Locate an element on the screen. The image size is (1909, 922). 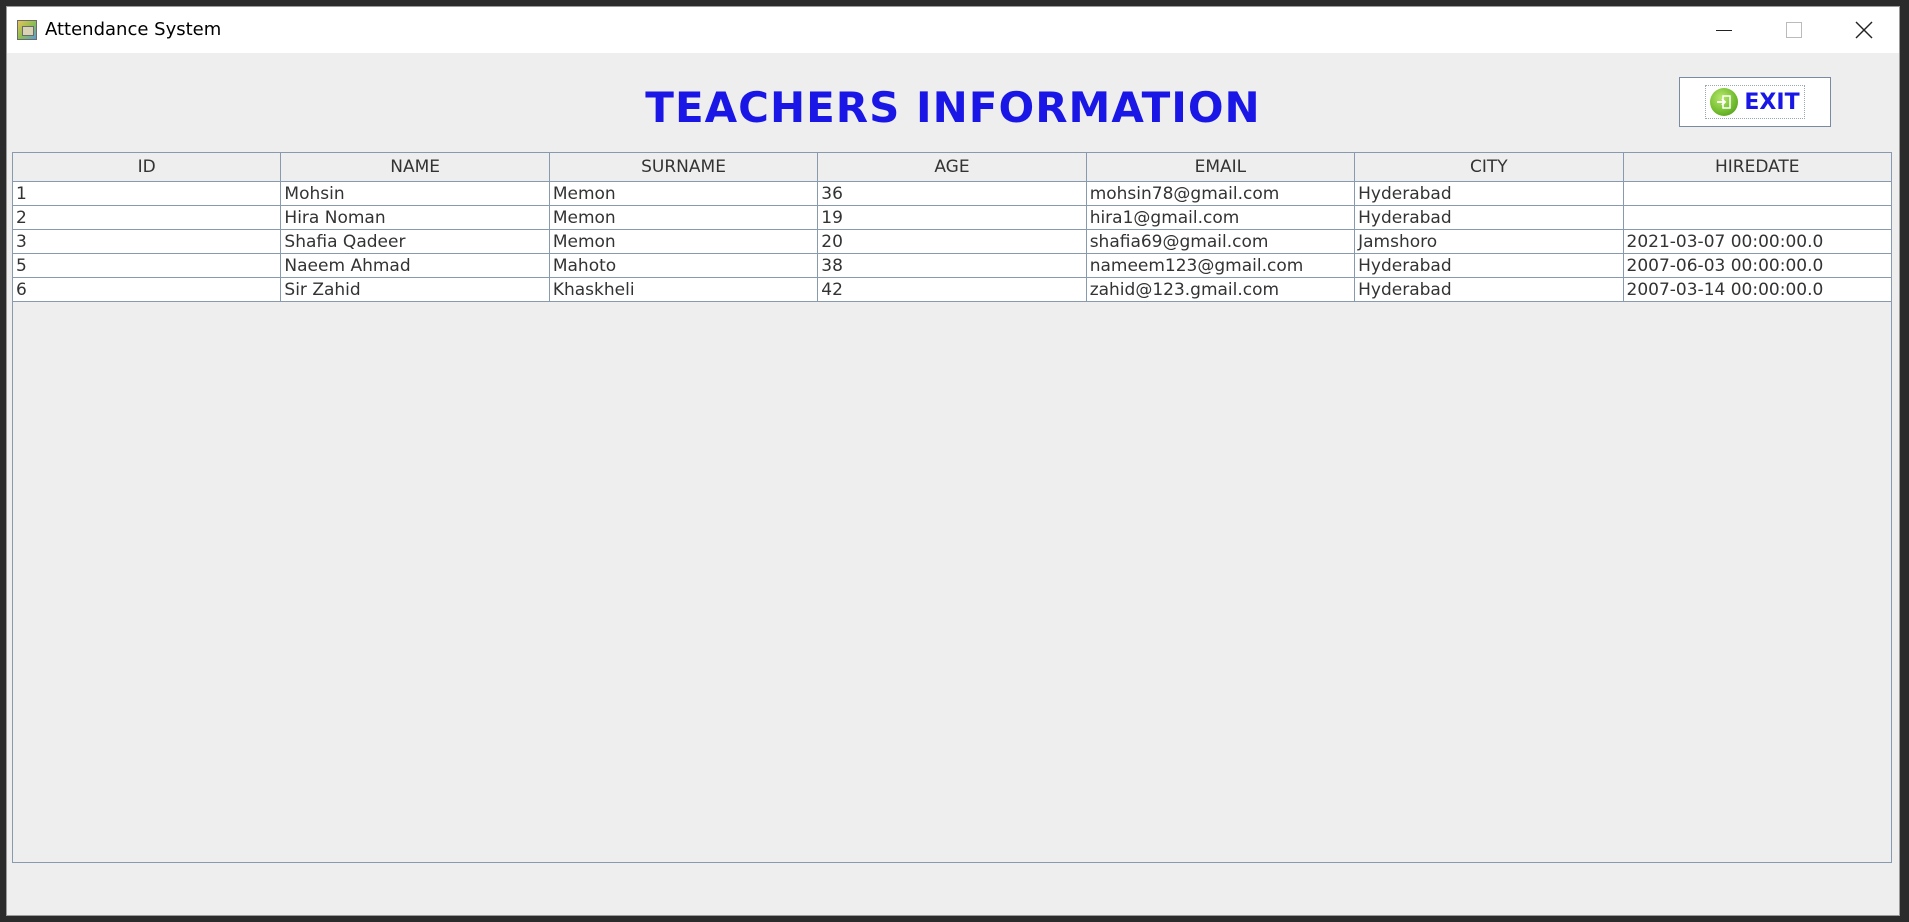
table-cell-age: 36 is located at coordinates (952, 193).